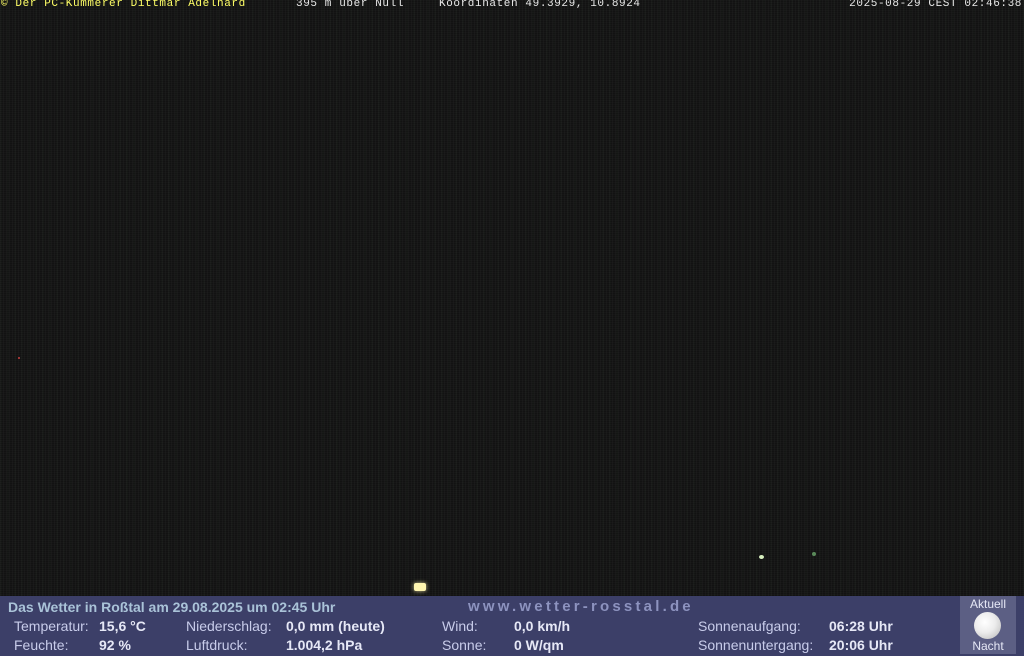 The image size is (1024, 656). I want to click on copyright-text: © Der PC-Kümmerer Dittmar Adelhard, so click(123, 5).